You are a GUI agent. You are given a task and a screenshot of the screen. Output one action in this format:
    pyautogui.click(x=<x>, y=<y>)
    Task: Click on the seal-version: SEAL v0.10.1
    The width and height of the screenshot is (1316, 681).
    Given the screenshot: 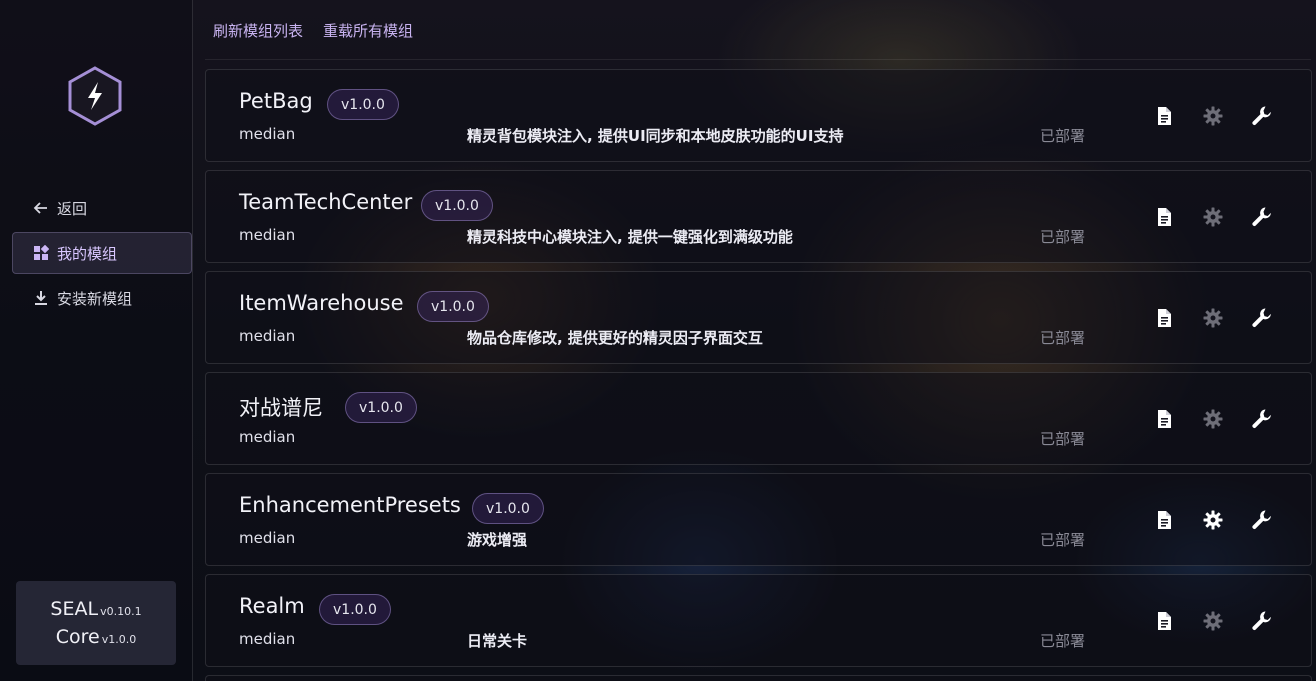 What is the action you would take?
    pyautogui.click(x=95, y=609)
    